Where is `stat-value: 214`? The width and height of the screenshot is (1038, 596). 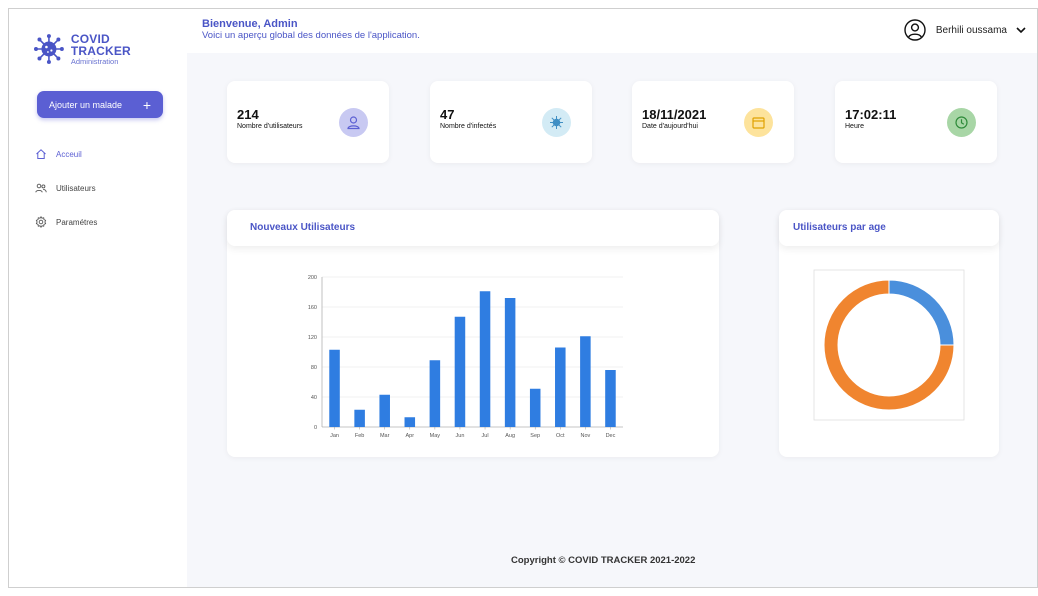
stat-value: 214 is located at coordinates (248, 114).